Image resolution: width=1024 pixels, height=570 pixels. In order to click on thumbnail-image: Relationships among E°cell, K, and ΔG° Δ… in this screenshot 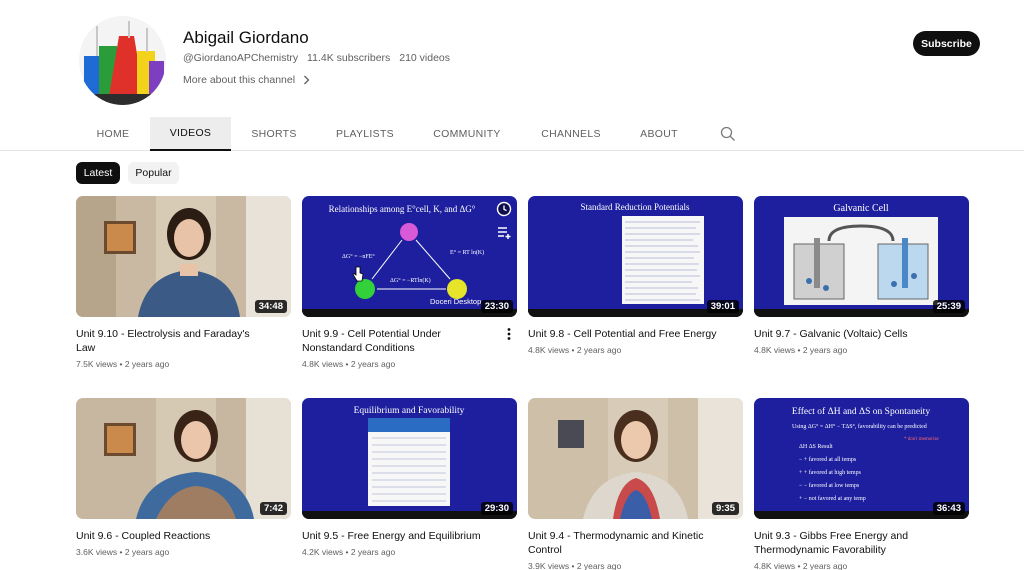, I will do `click(409, 256)`.